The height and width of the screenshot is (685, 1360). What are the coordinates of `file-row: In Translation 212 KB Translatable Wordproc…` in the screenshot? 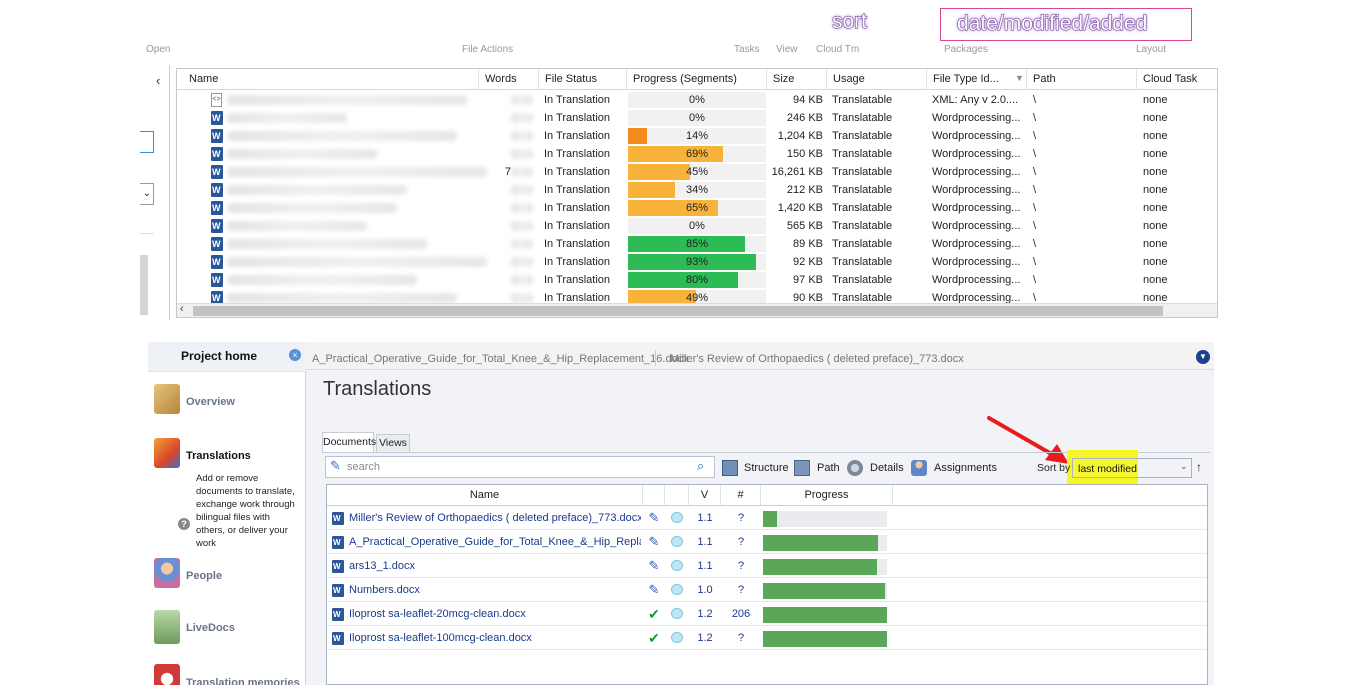 It's located at (697, 190).